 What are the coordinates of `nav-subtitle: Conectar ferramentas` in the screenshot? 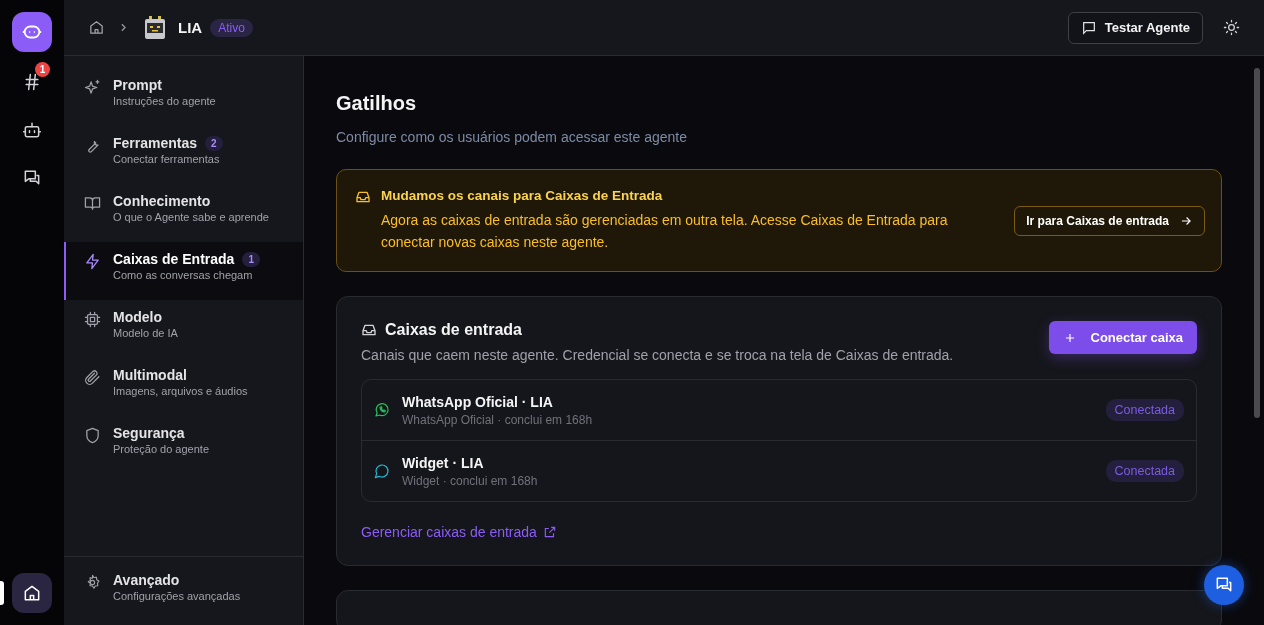 It's located at (167, 159).